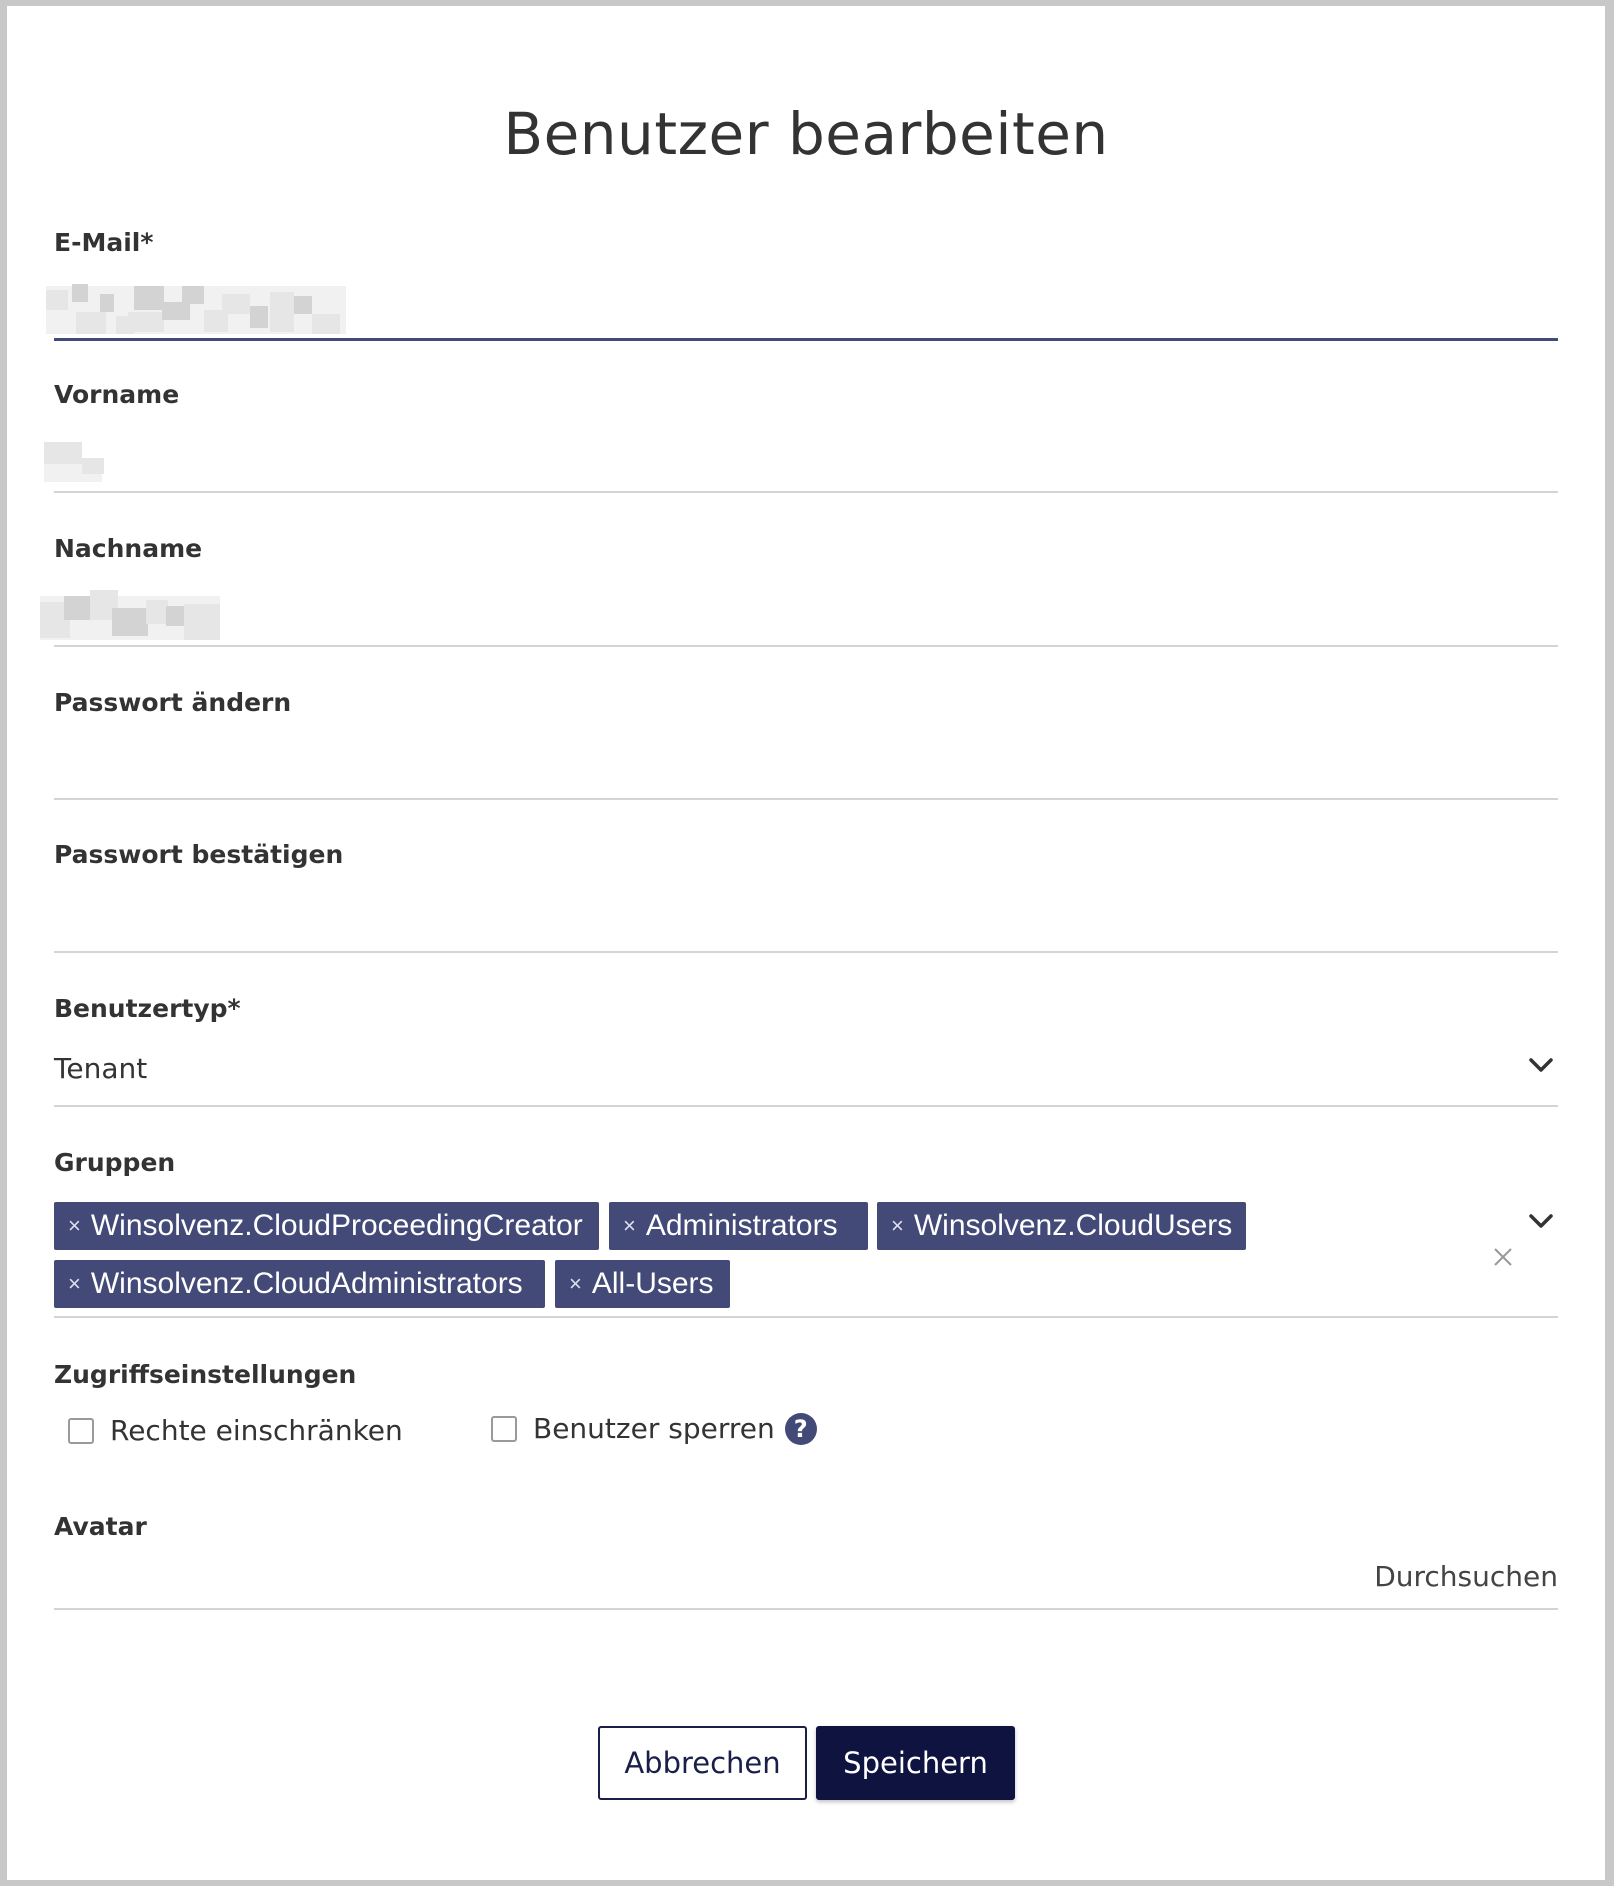  I want to click on user-type-underline, so click(806, 1106).